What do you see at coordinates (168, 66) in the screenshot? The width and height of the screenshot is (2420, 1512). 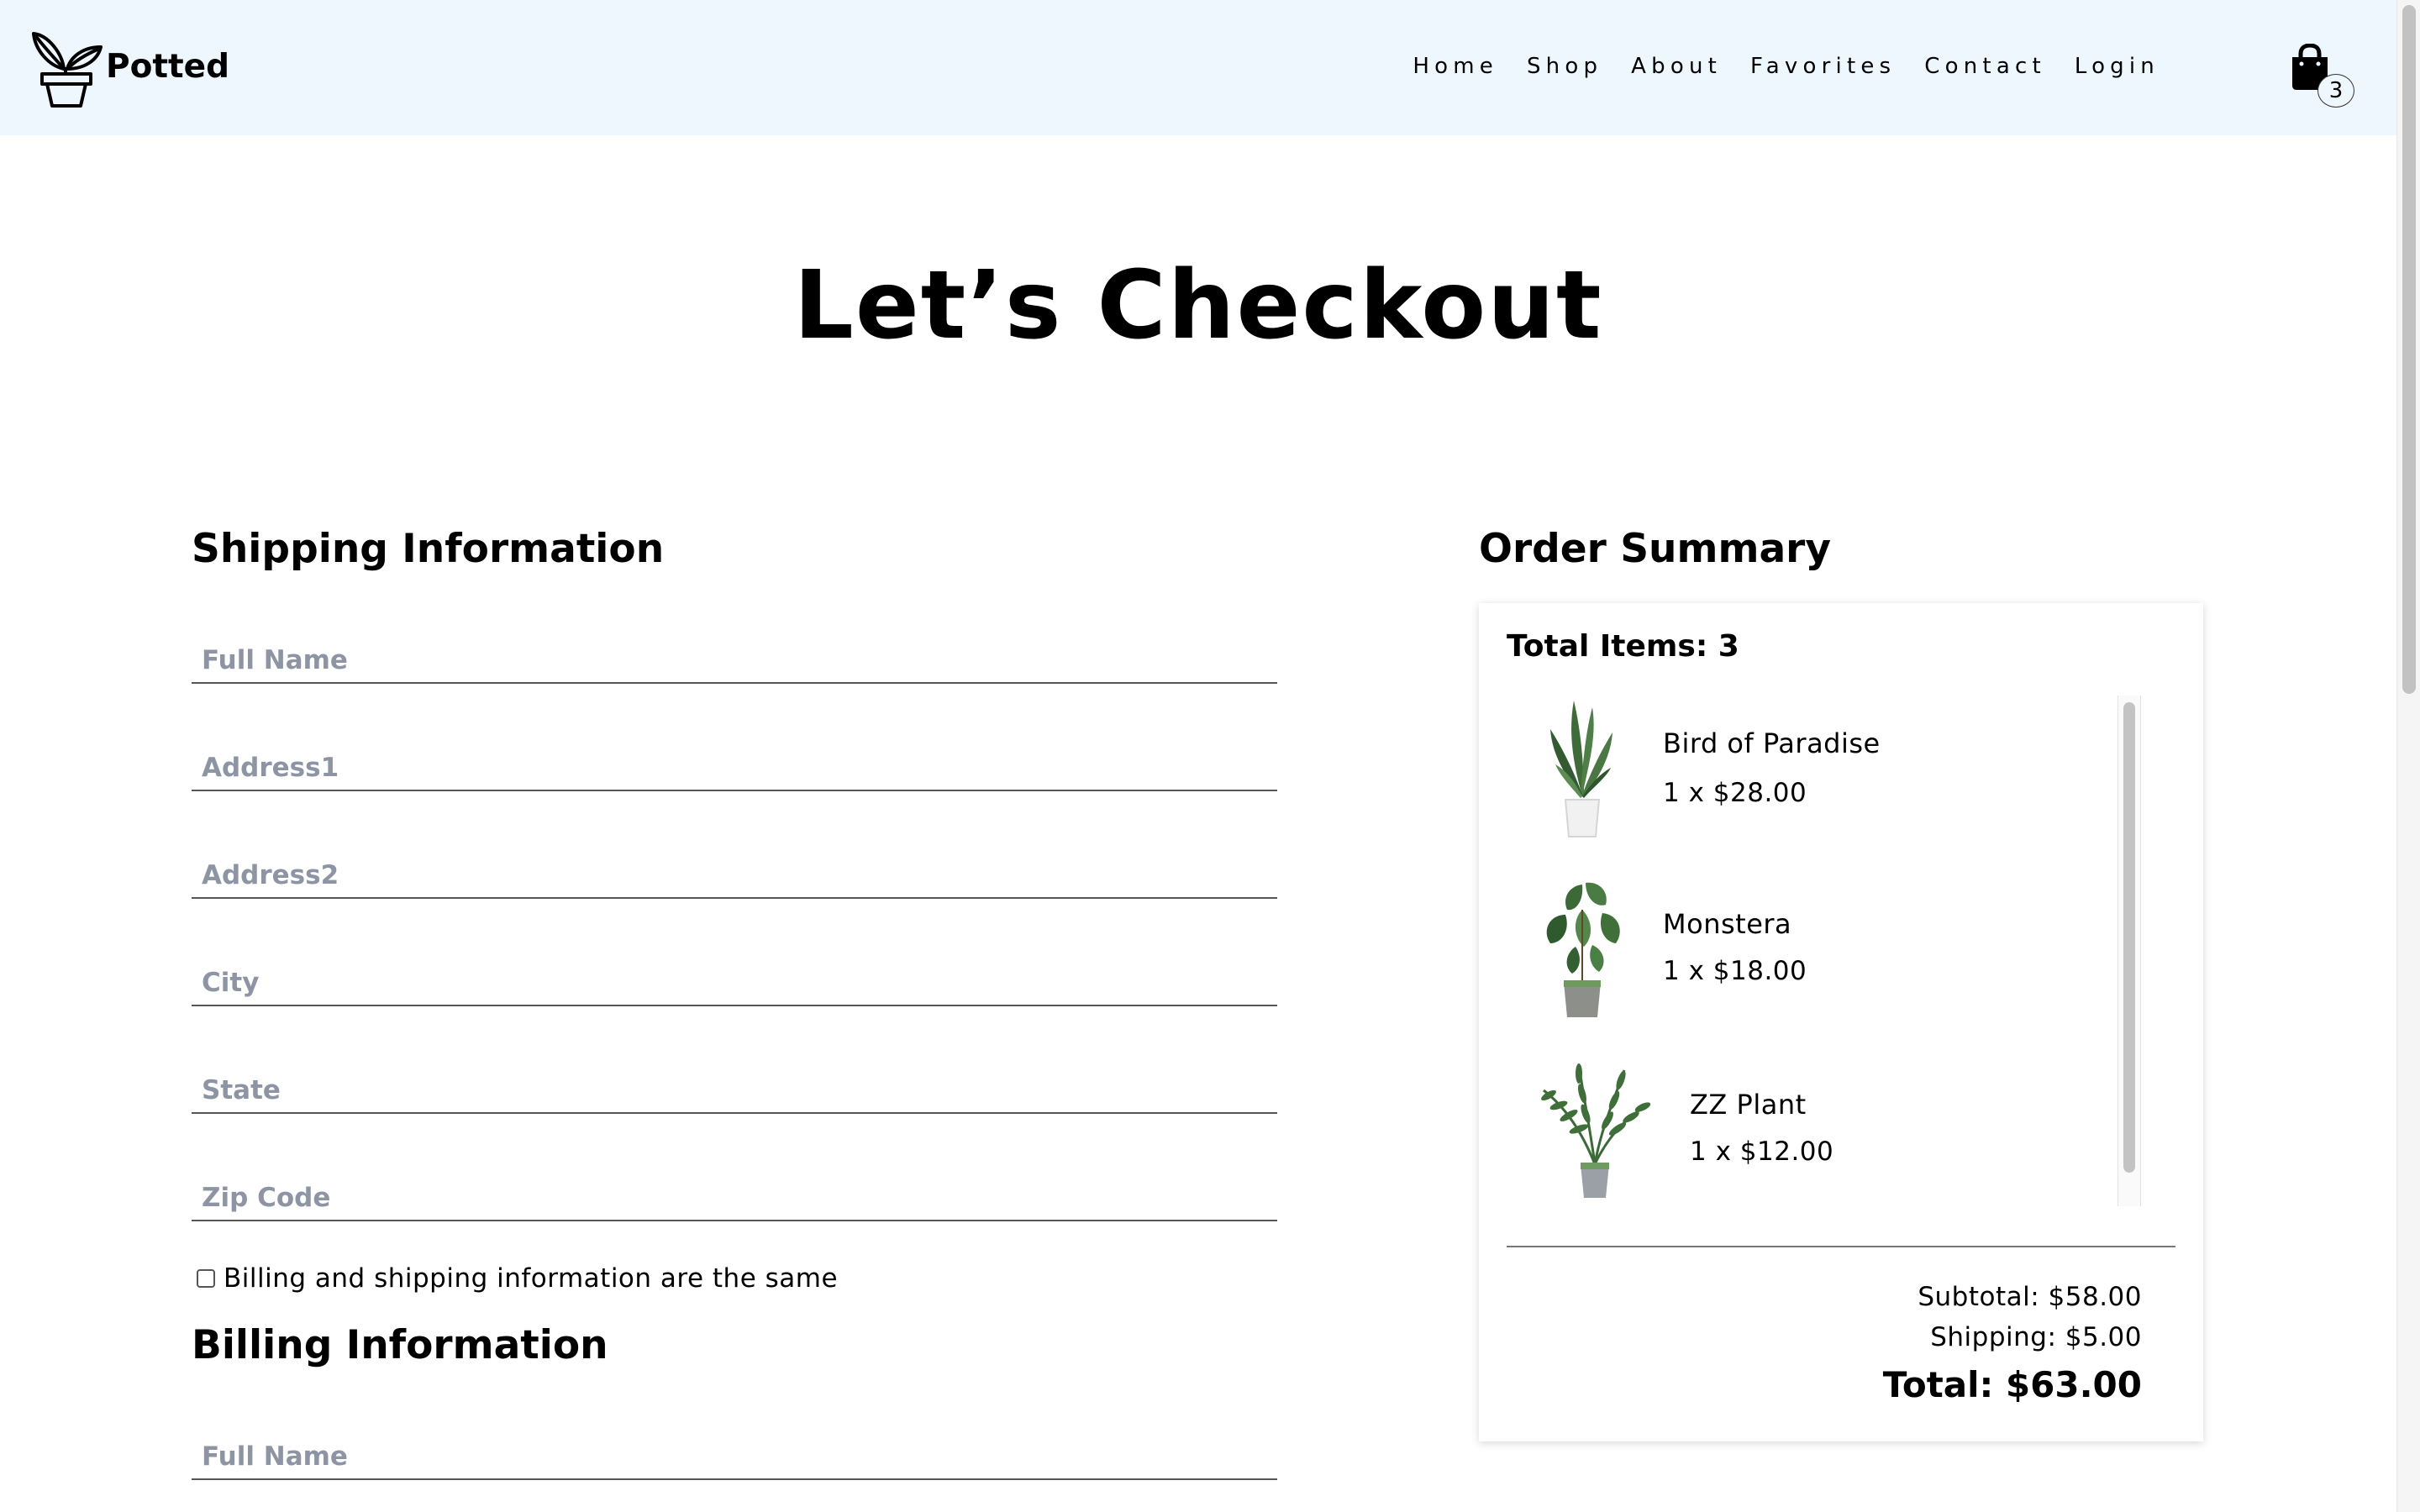 I see `brand-name: Potted` at bounding box center [168, 66].